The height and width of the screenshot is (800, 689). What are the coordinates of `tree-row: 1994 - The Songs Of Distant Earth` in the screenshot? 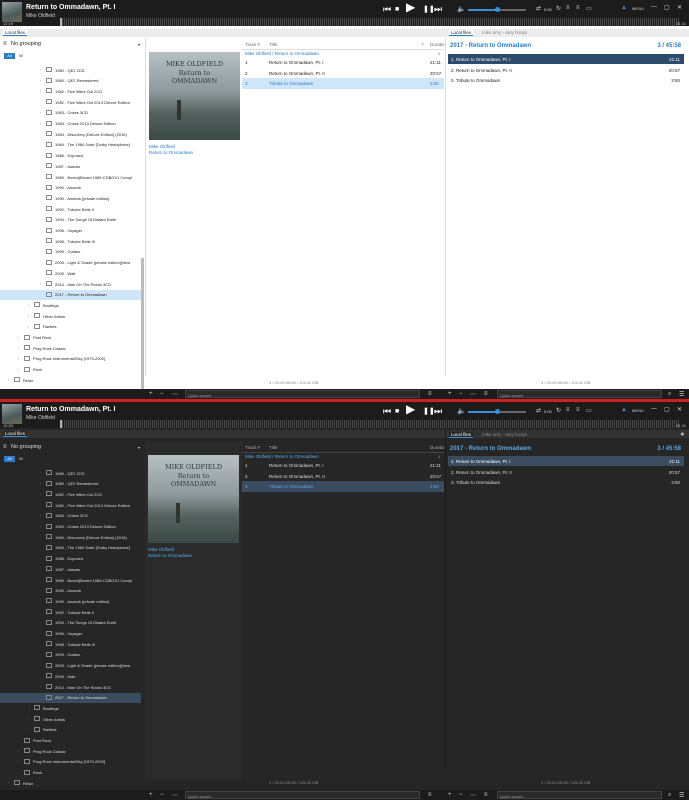 It's located at (70, 623).